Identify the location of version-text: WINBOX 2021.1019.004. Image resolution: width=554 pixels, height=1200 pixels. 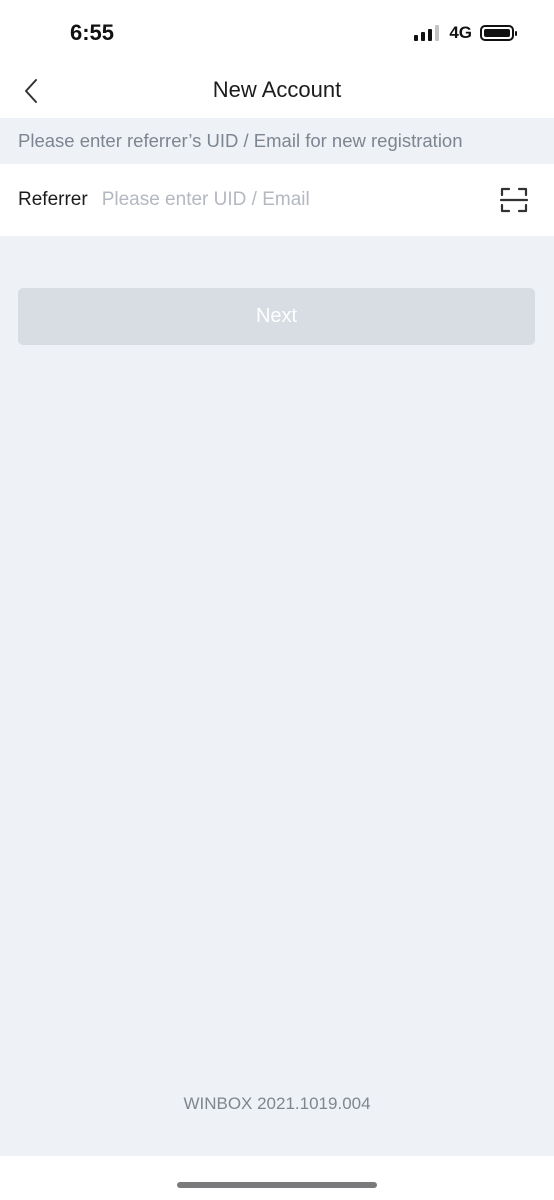
(277, 1103).